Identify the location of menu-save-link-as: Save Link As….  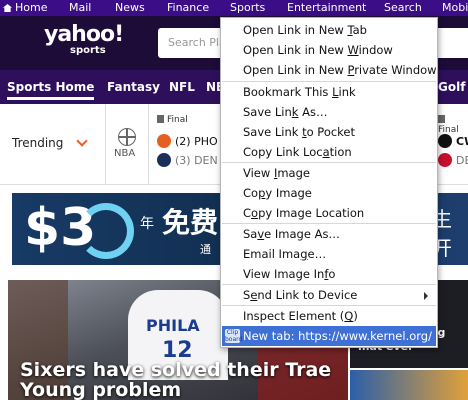
(329, 112).